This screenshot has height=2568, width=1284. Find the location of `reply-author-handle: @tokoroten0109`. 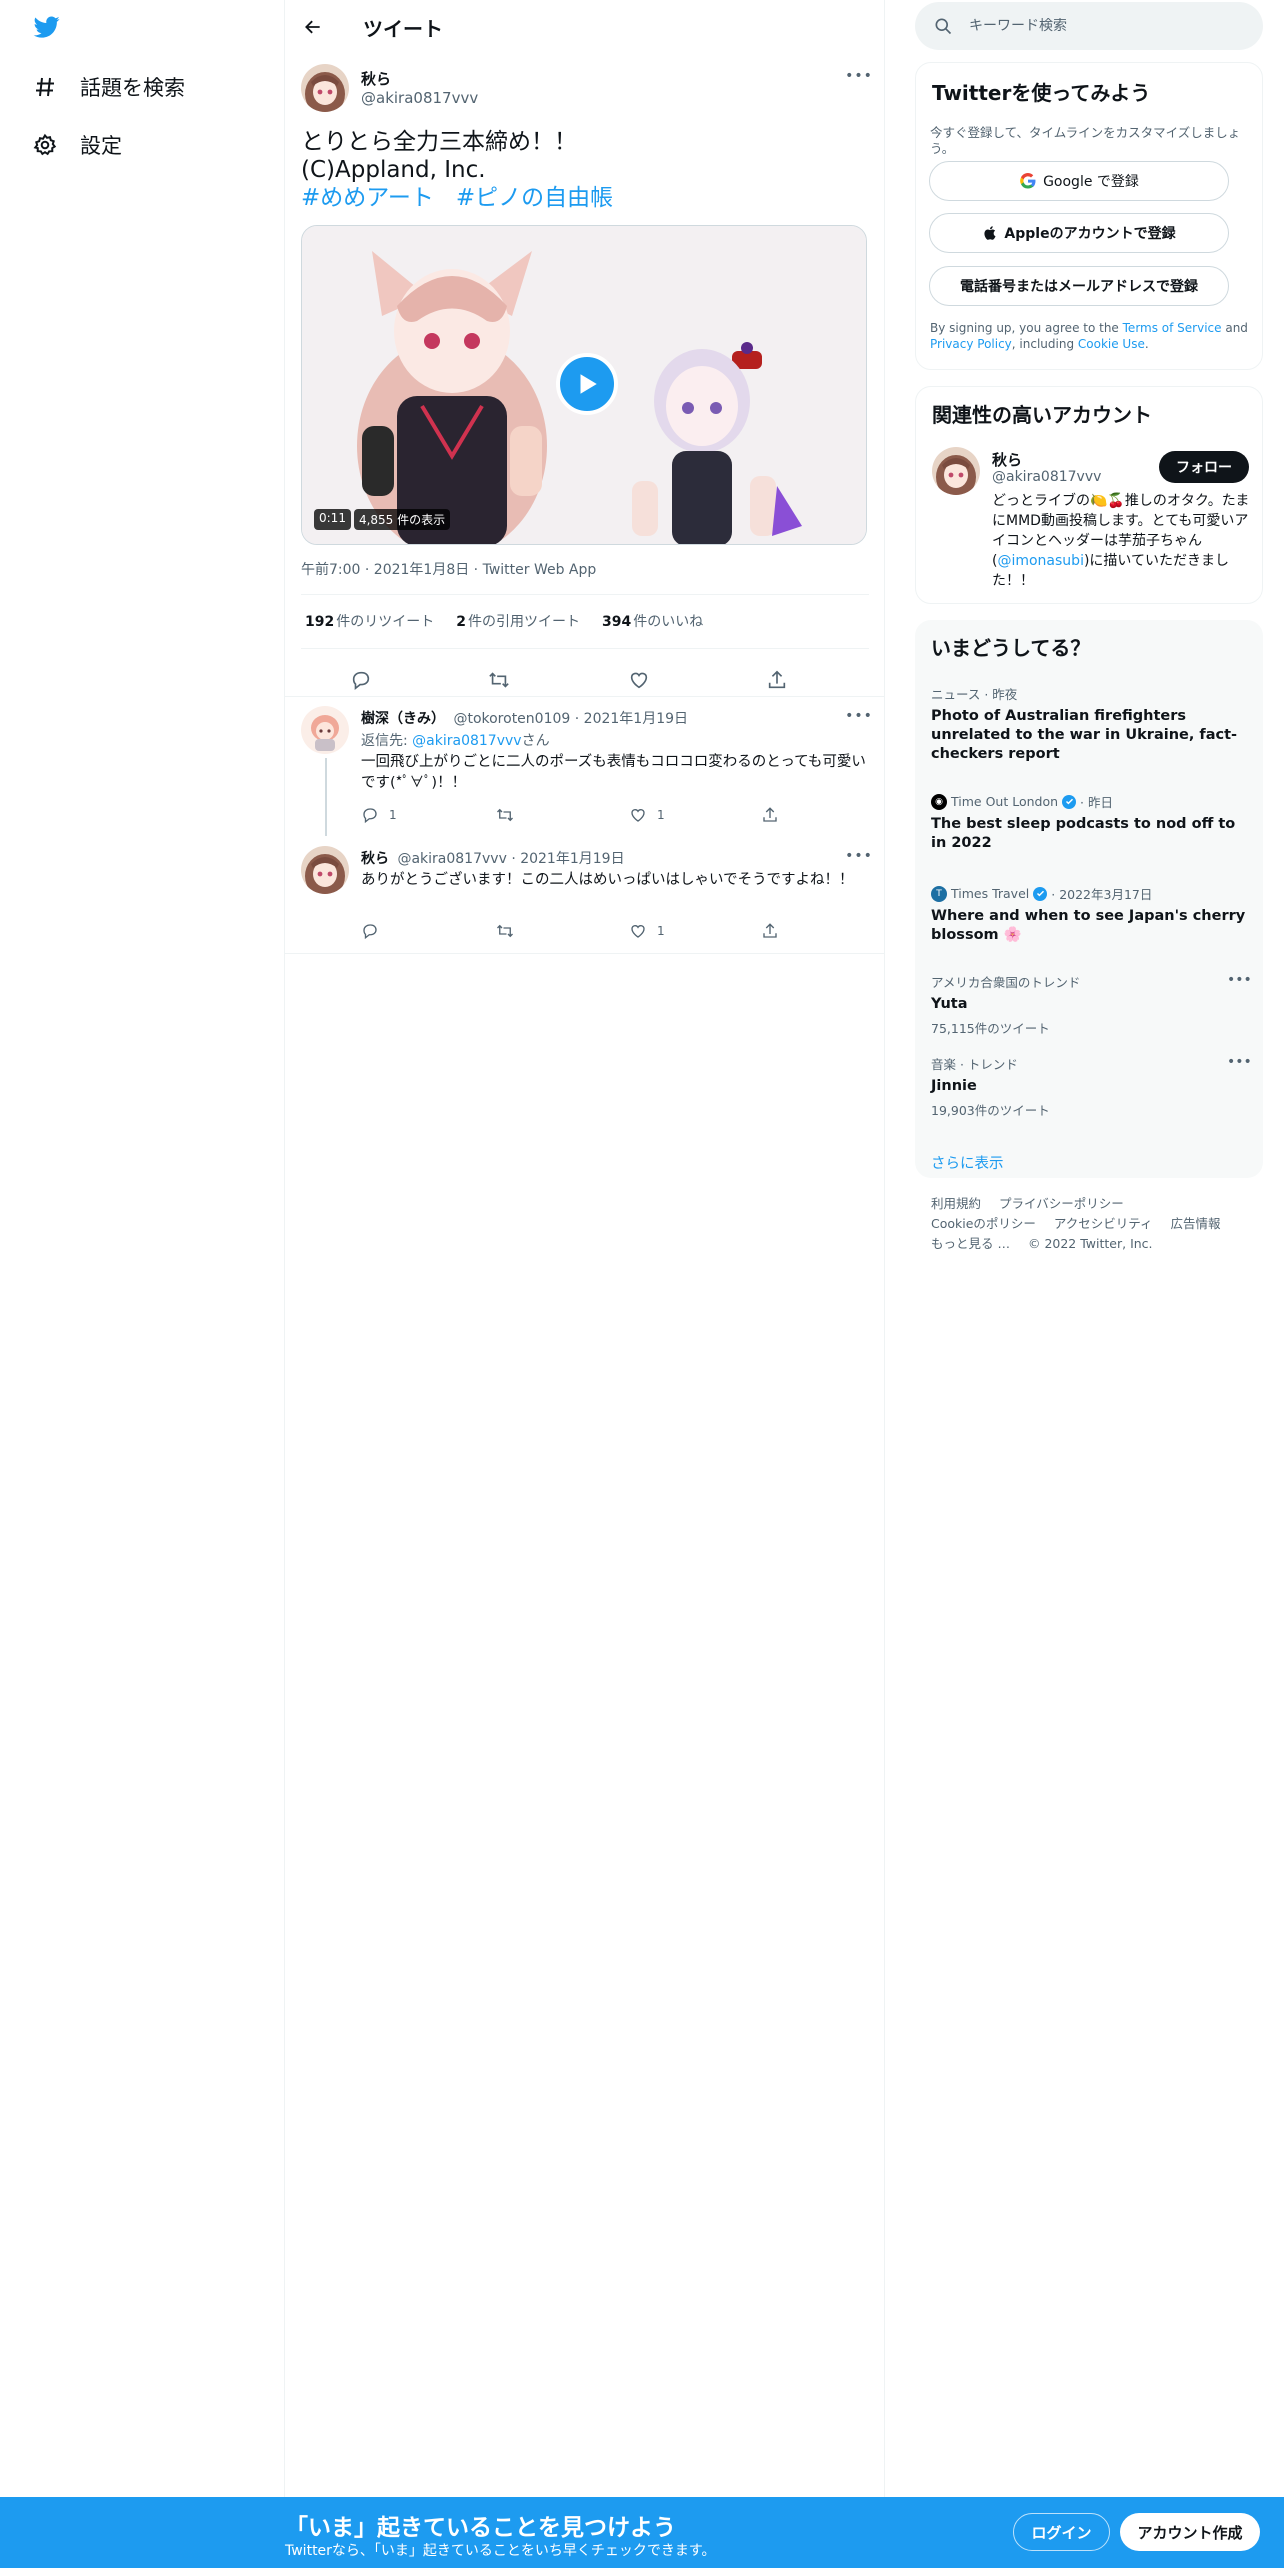

reply-author-handle: @tokoroten0109 is located at coordinates (511, 719).